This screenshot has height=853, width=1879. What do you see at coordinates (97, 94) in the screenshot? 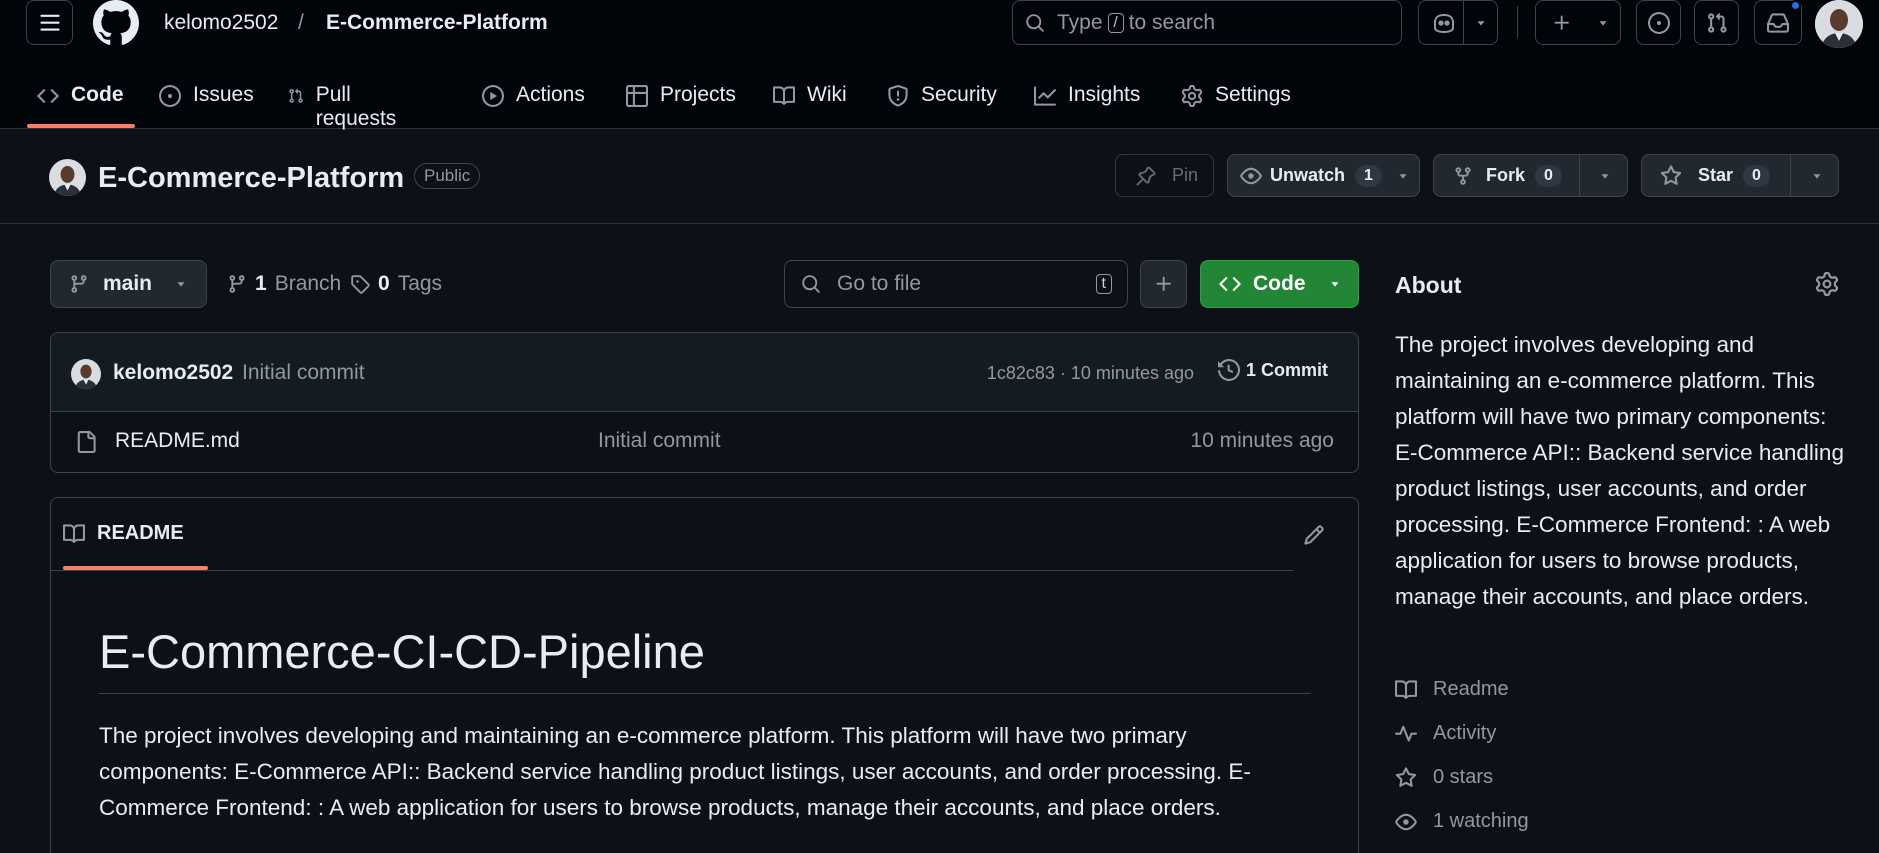
I see `tab-code-label: Code` at bounding box center [97, 94].